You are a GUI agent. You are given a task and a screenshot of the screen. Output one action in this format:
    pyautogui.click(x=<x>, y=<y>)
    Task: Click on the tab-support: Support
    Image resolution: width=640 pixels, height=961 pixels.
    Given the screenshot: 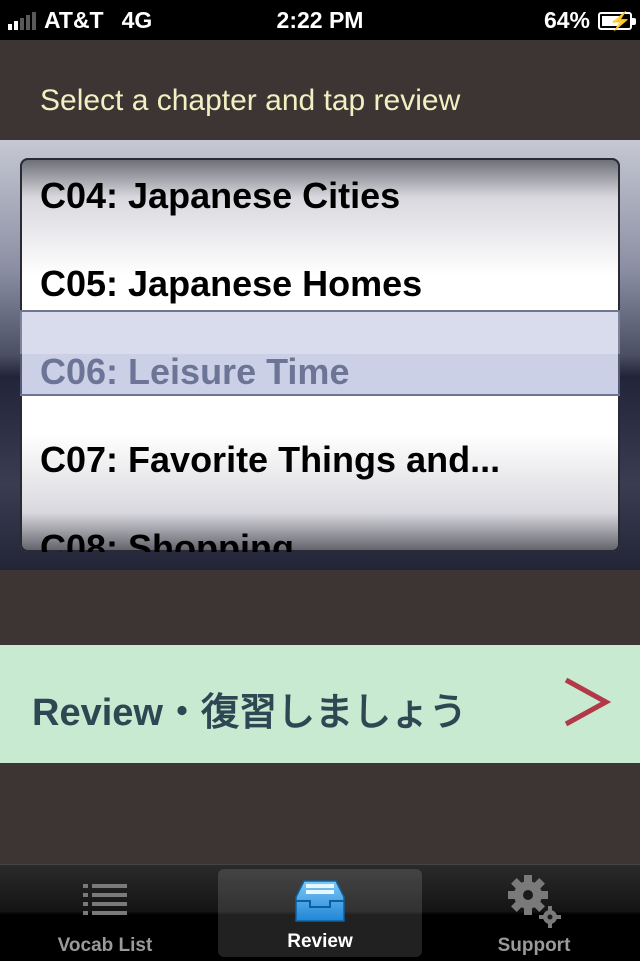 What is the action you would take?
    pyautogui.click(x=534, y=913)
    